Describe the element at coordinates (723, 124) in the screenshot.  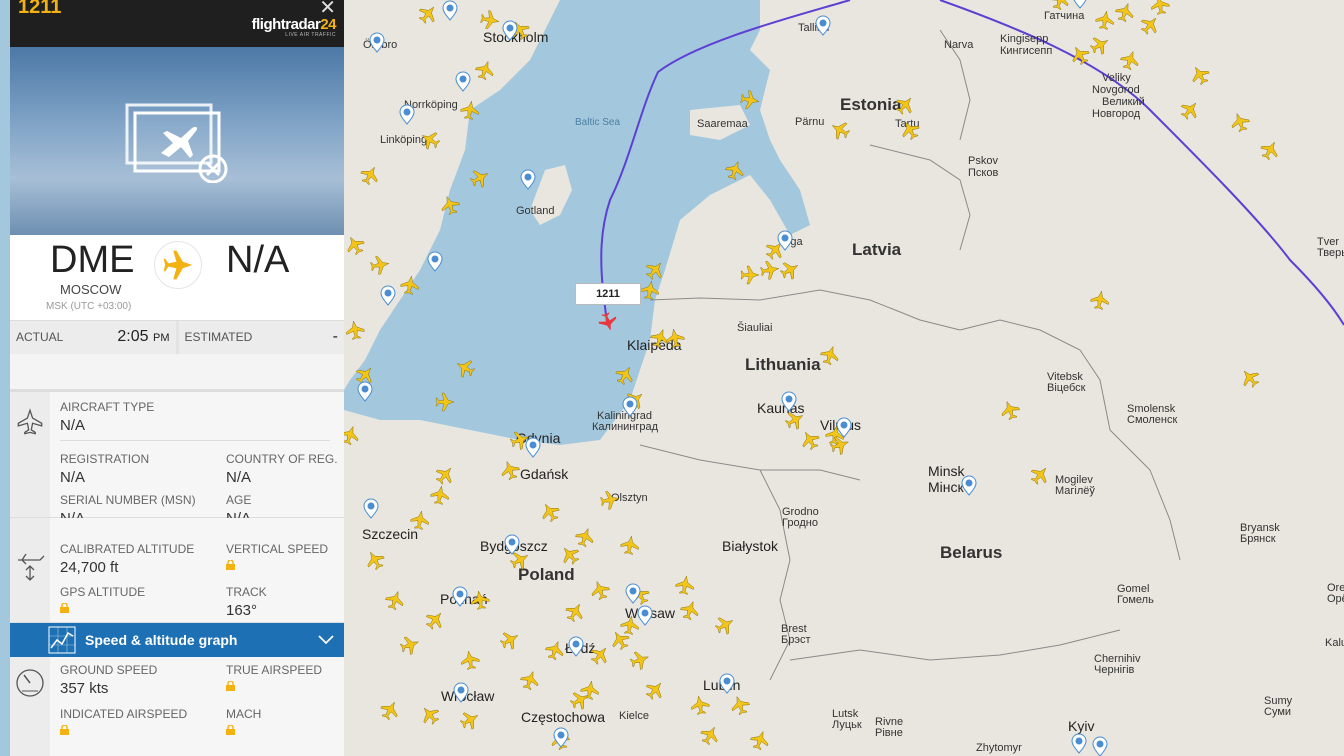
I see `city-label: Saaremaa` at that location.